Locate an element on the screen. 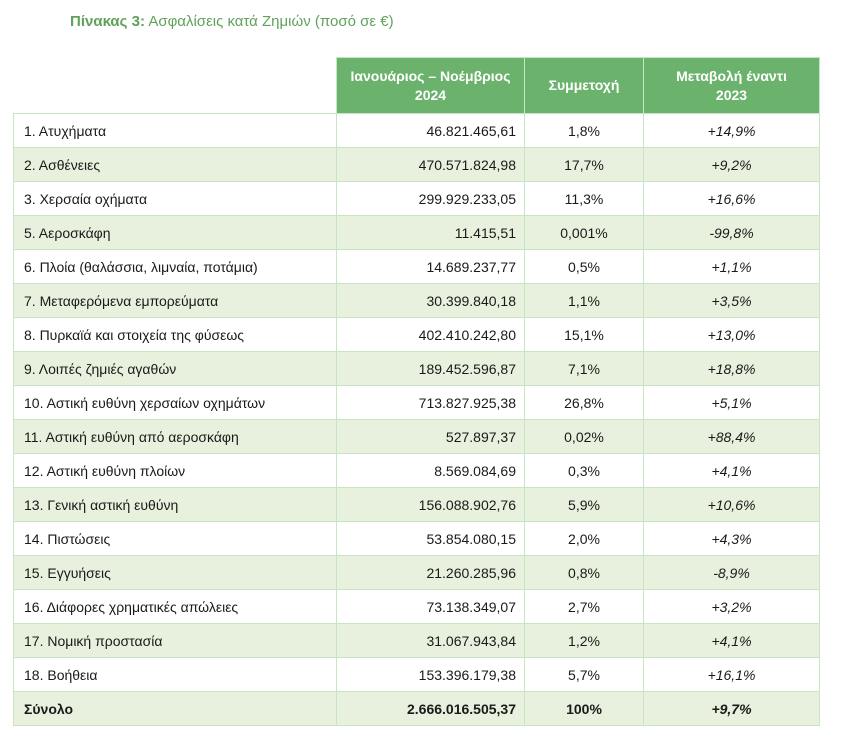 The width and height of the screenshot is (855, 747). row-change: +5,1% is located at coordinates (731, 402).